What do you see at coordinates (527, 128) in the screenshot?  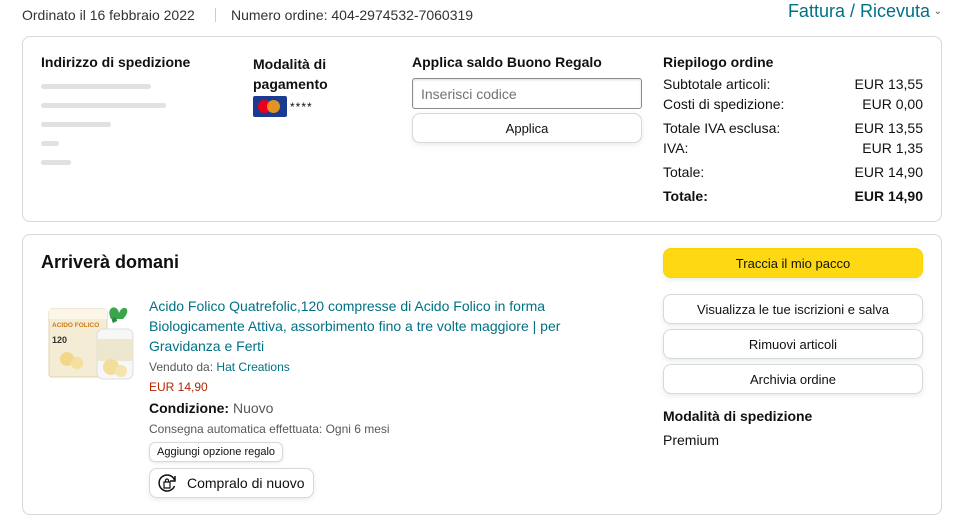 I see `apply-button: Applica` at bounding box center [527, 128].